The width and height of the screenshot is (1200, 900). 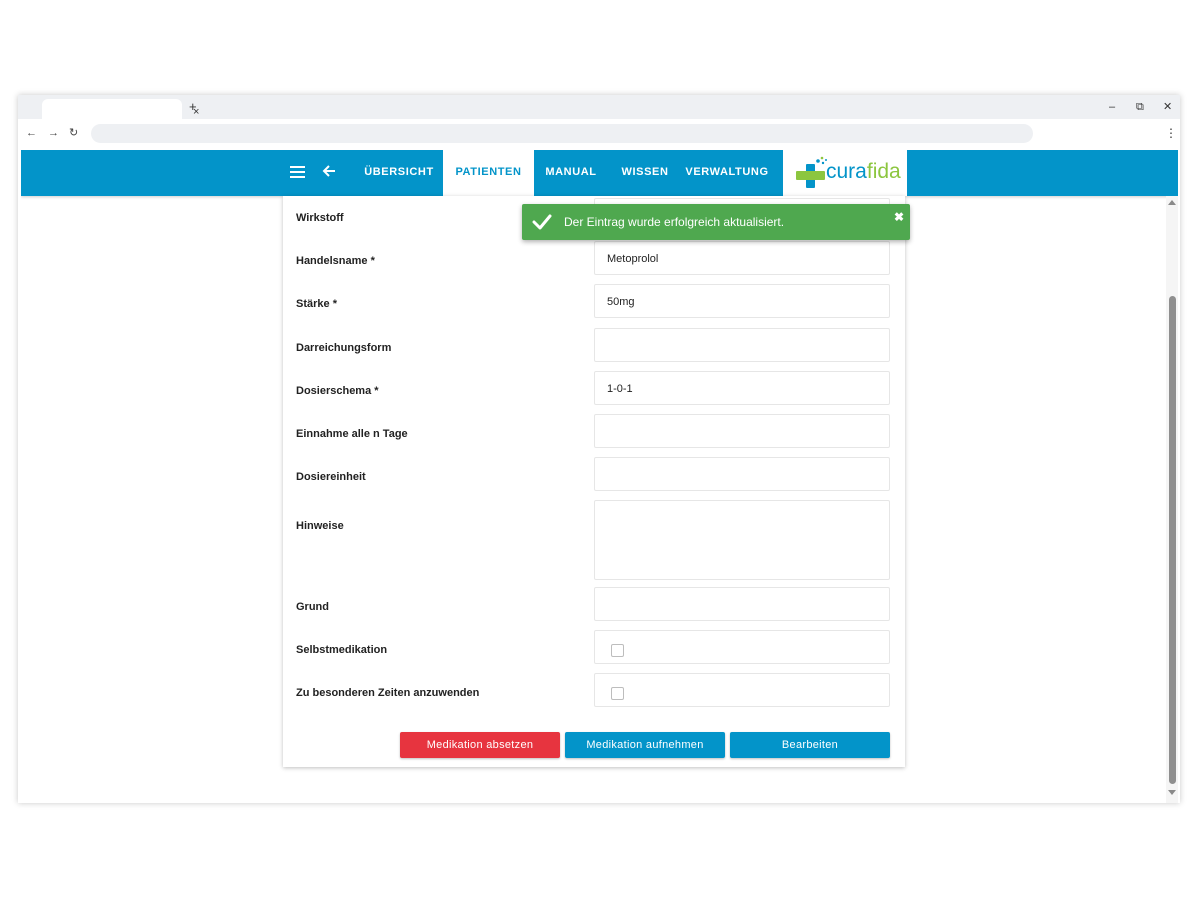 What do you see at coordinates (344, 348) in the screenshot?
I see `label-darreichungsform: Darreichungsform` at bounding box center [344, 348].